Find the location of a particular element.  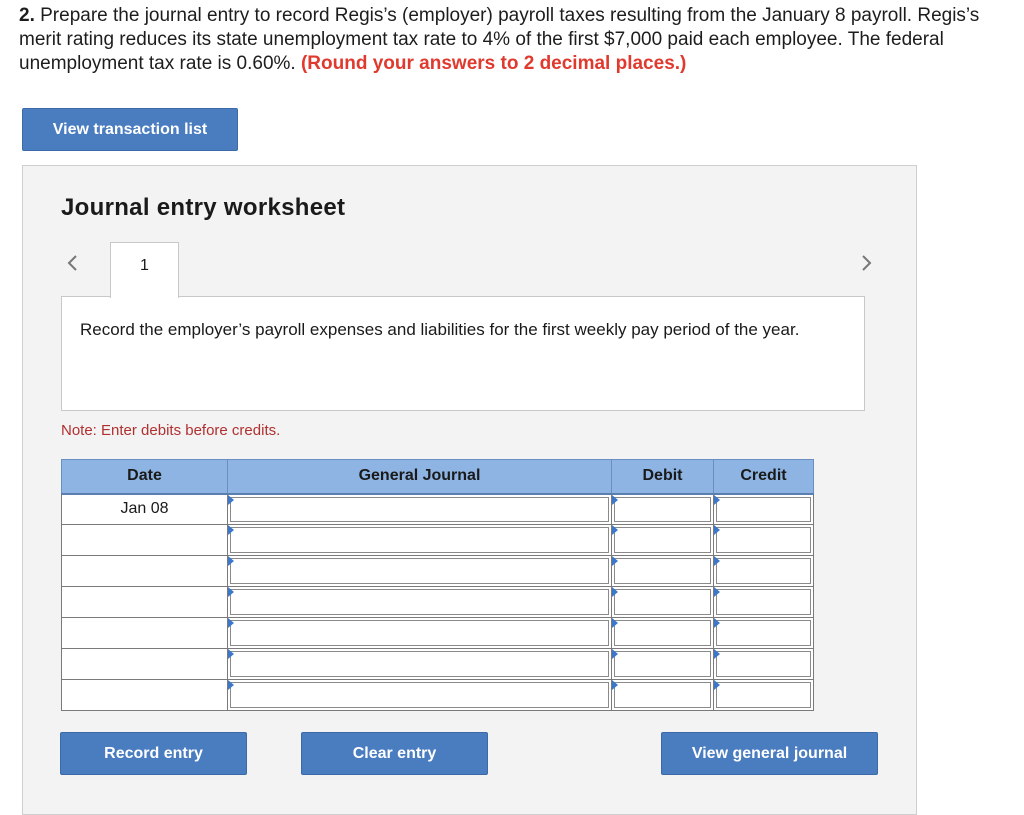

view-general-journal-button: View general journal is located at coordinates (769, 753).